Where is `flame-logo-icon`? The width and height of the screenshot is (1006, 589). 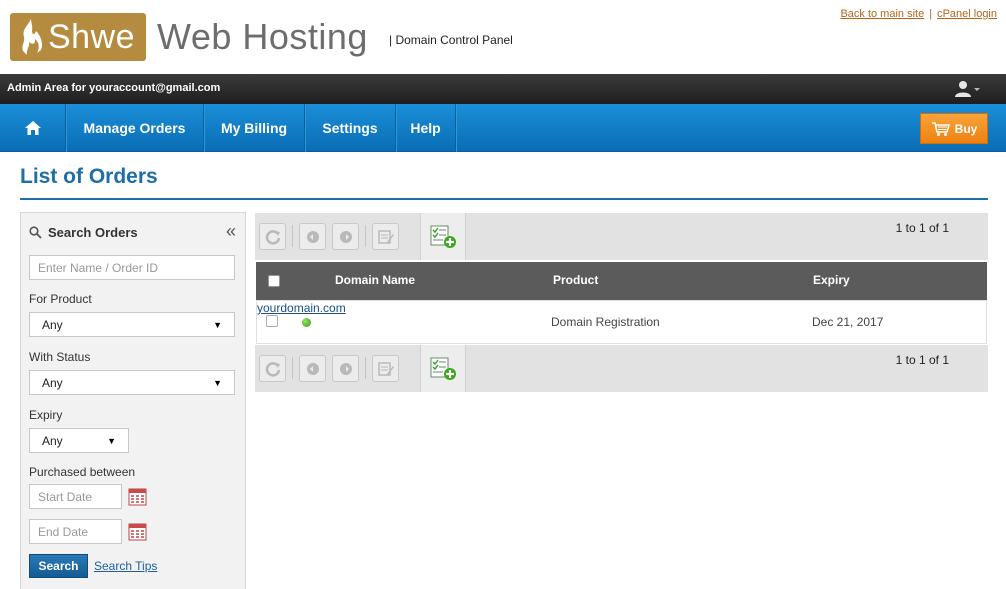 flame-logo-icon is located at coordinates (31, 37).